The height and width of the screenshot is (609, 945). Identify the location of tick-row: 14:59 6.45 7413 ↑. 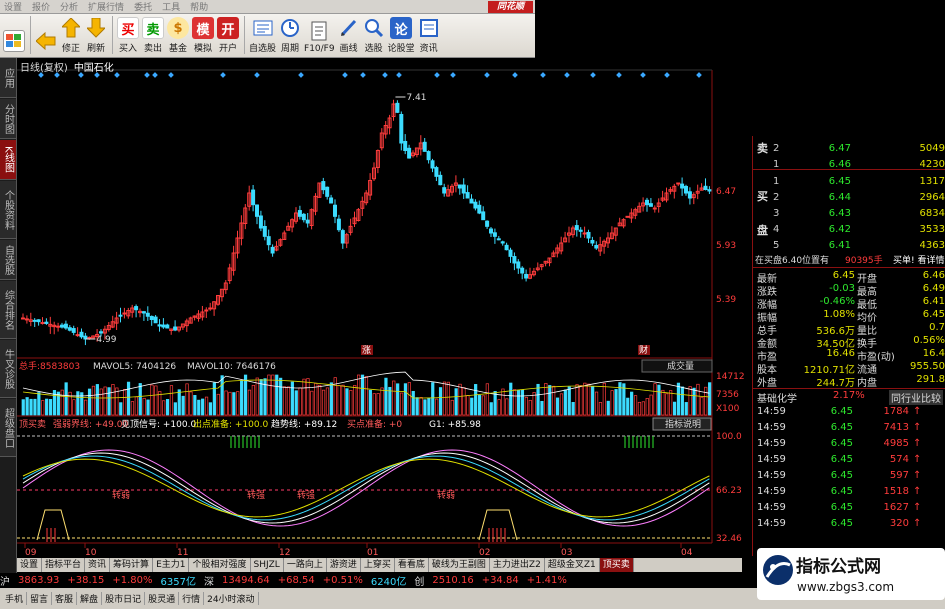
(849, 429).